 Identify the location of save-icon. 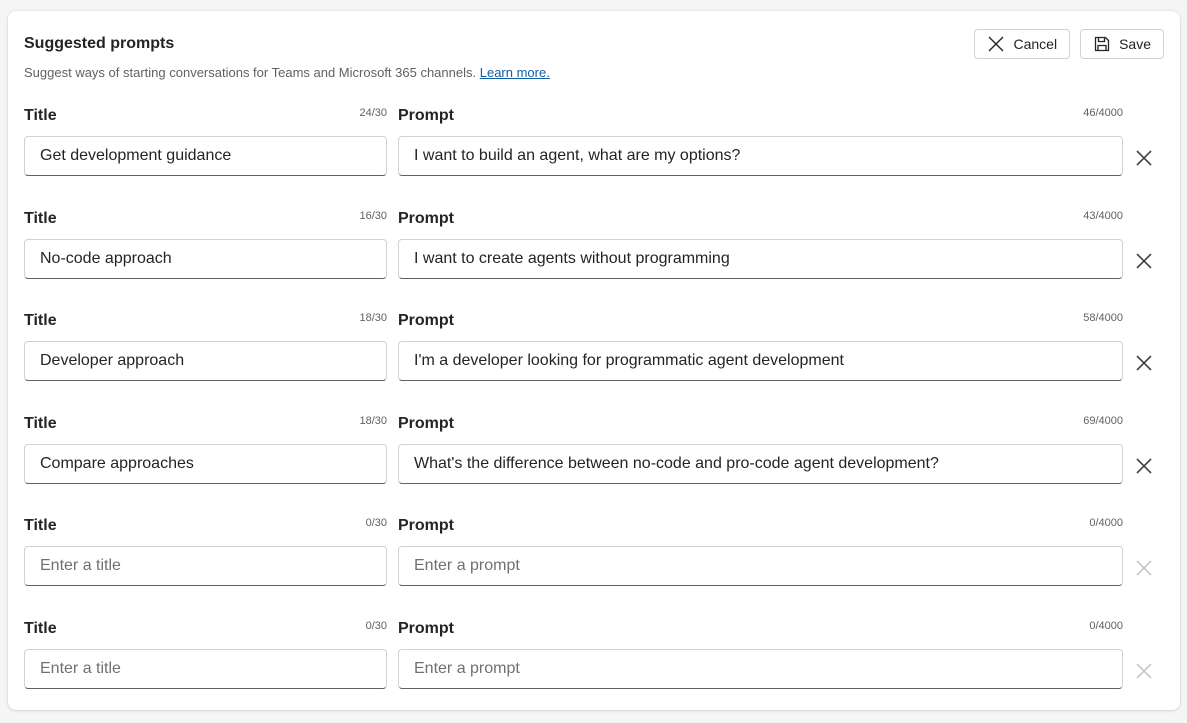
(1102, 44).